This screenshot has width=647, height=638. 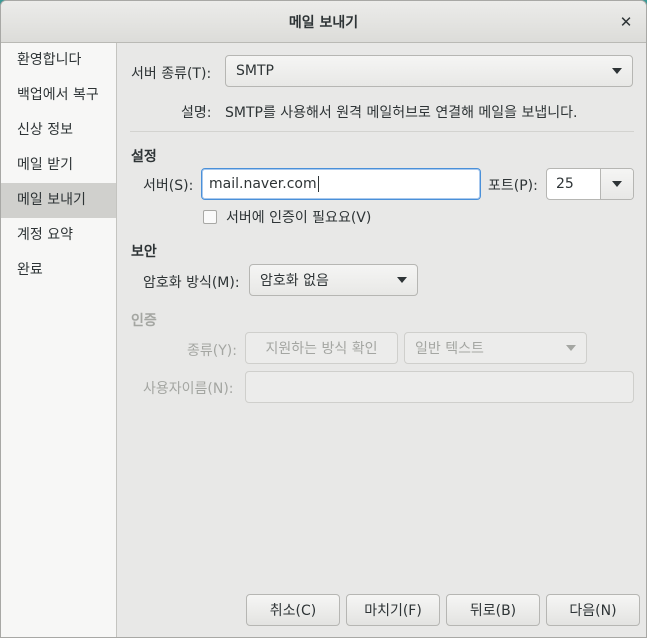 What do you see at coordinates (449, 349) in the screenshot?
I see `auth-type-value: 일반 텍스트` at bounding box center [449, 349].